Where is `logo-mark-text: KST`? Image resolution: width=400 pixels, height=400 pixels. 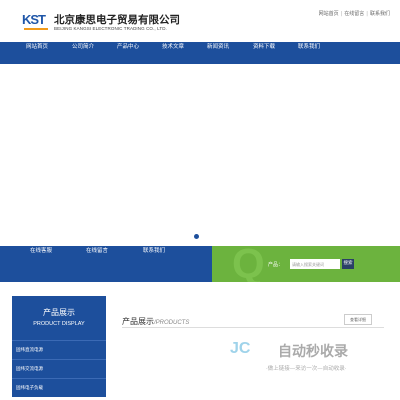 logo-mark-text: KST is located at coordinates (34, 19).